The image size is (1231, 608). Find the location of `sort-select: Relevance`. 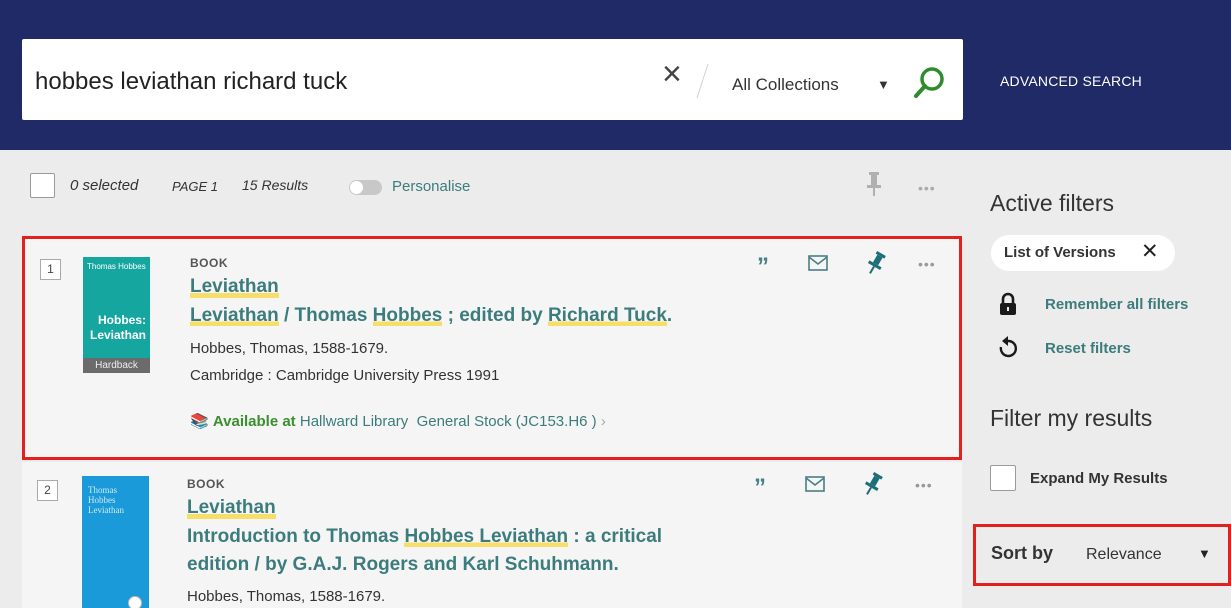

sort-select: Relevance is located at coordinates (1124, 555).